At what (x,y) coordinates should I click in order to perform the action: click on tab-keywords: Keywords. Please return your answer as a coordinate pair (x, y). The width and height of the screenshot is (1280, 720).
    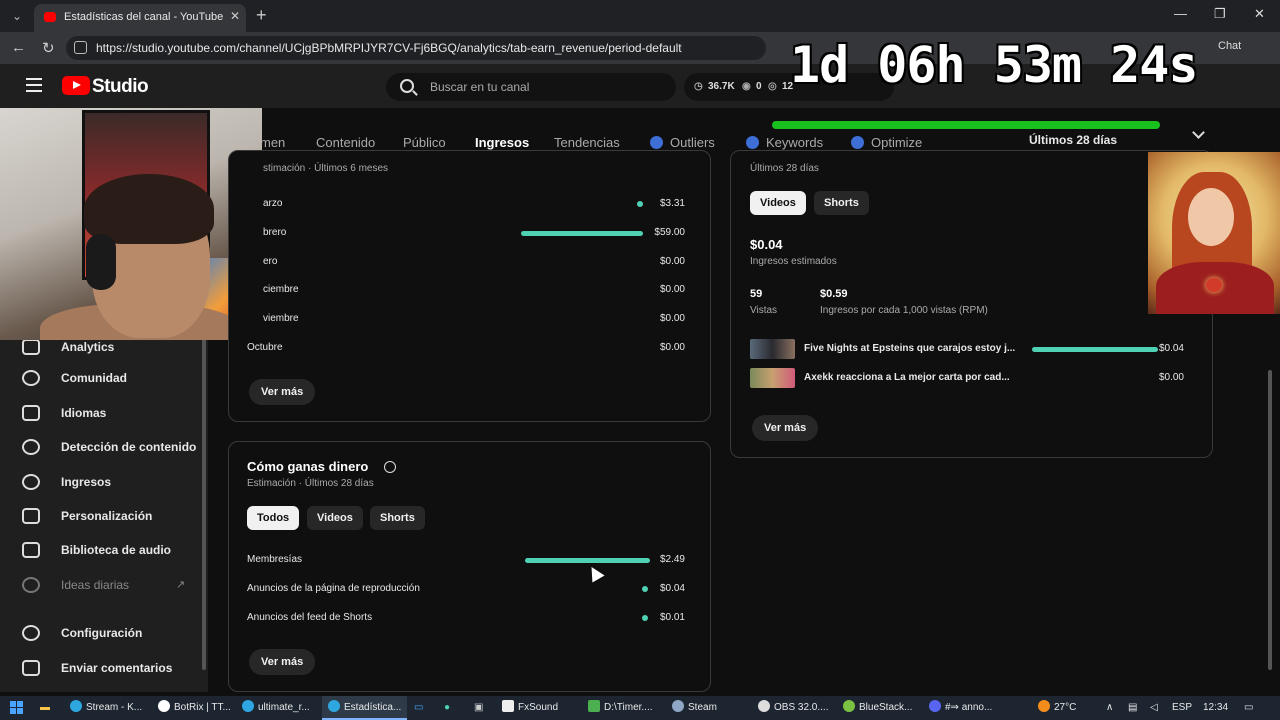
    Looking at the image, I should click on (784, 142).